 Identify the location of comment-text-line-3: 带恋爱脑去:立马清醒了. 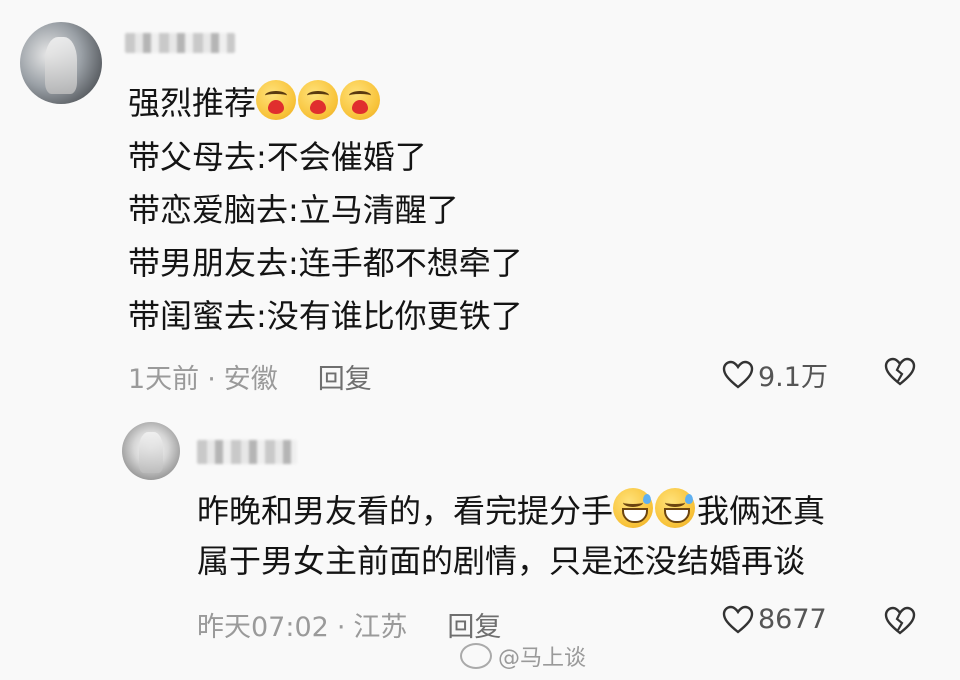
(293, 210).